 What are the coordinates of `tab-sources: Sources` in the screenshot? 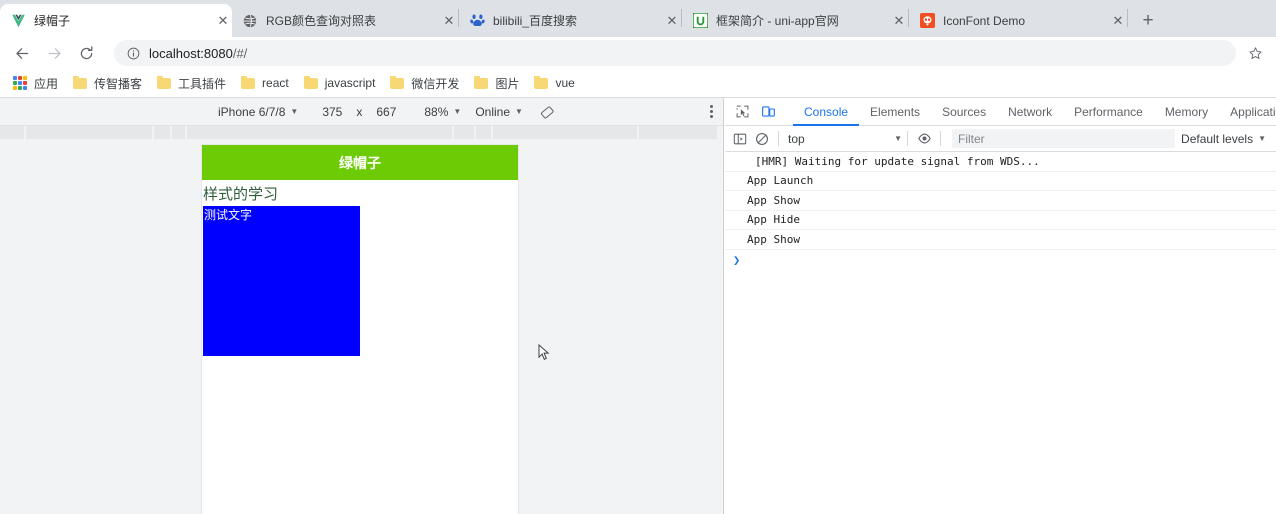 It's located at (964, 112).